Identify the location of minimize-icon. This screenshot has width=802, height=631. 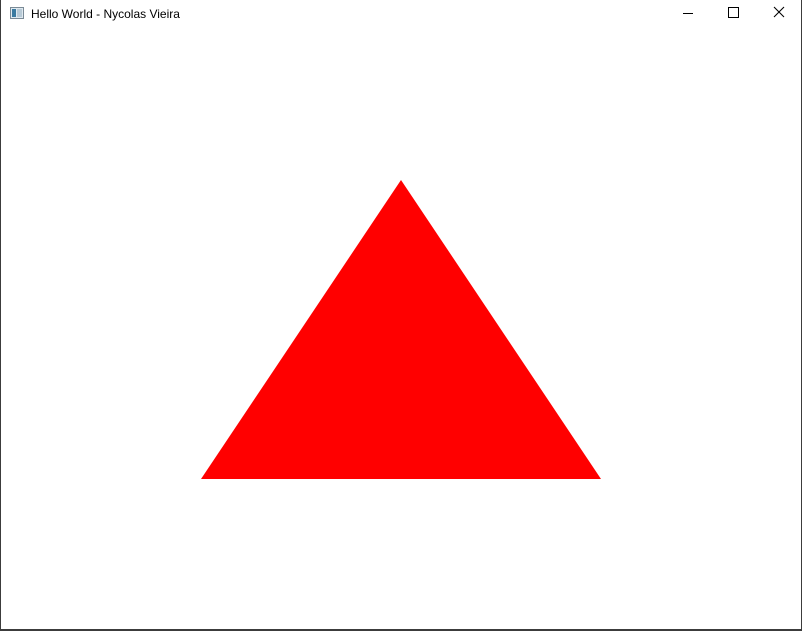
(688, 13).